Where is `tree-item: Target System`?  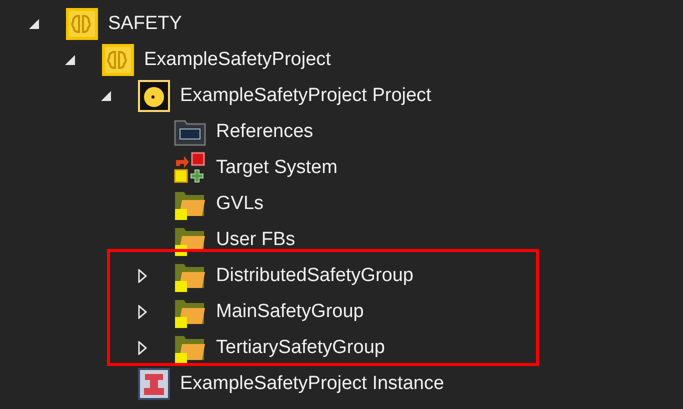
tree-item: Target System is located at coordinates (277, 168).